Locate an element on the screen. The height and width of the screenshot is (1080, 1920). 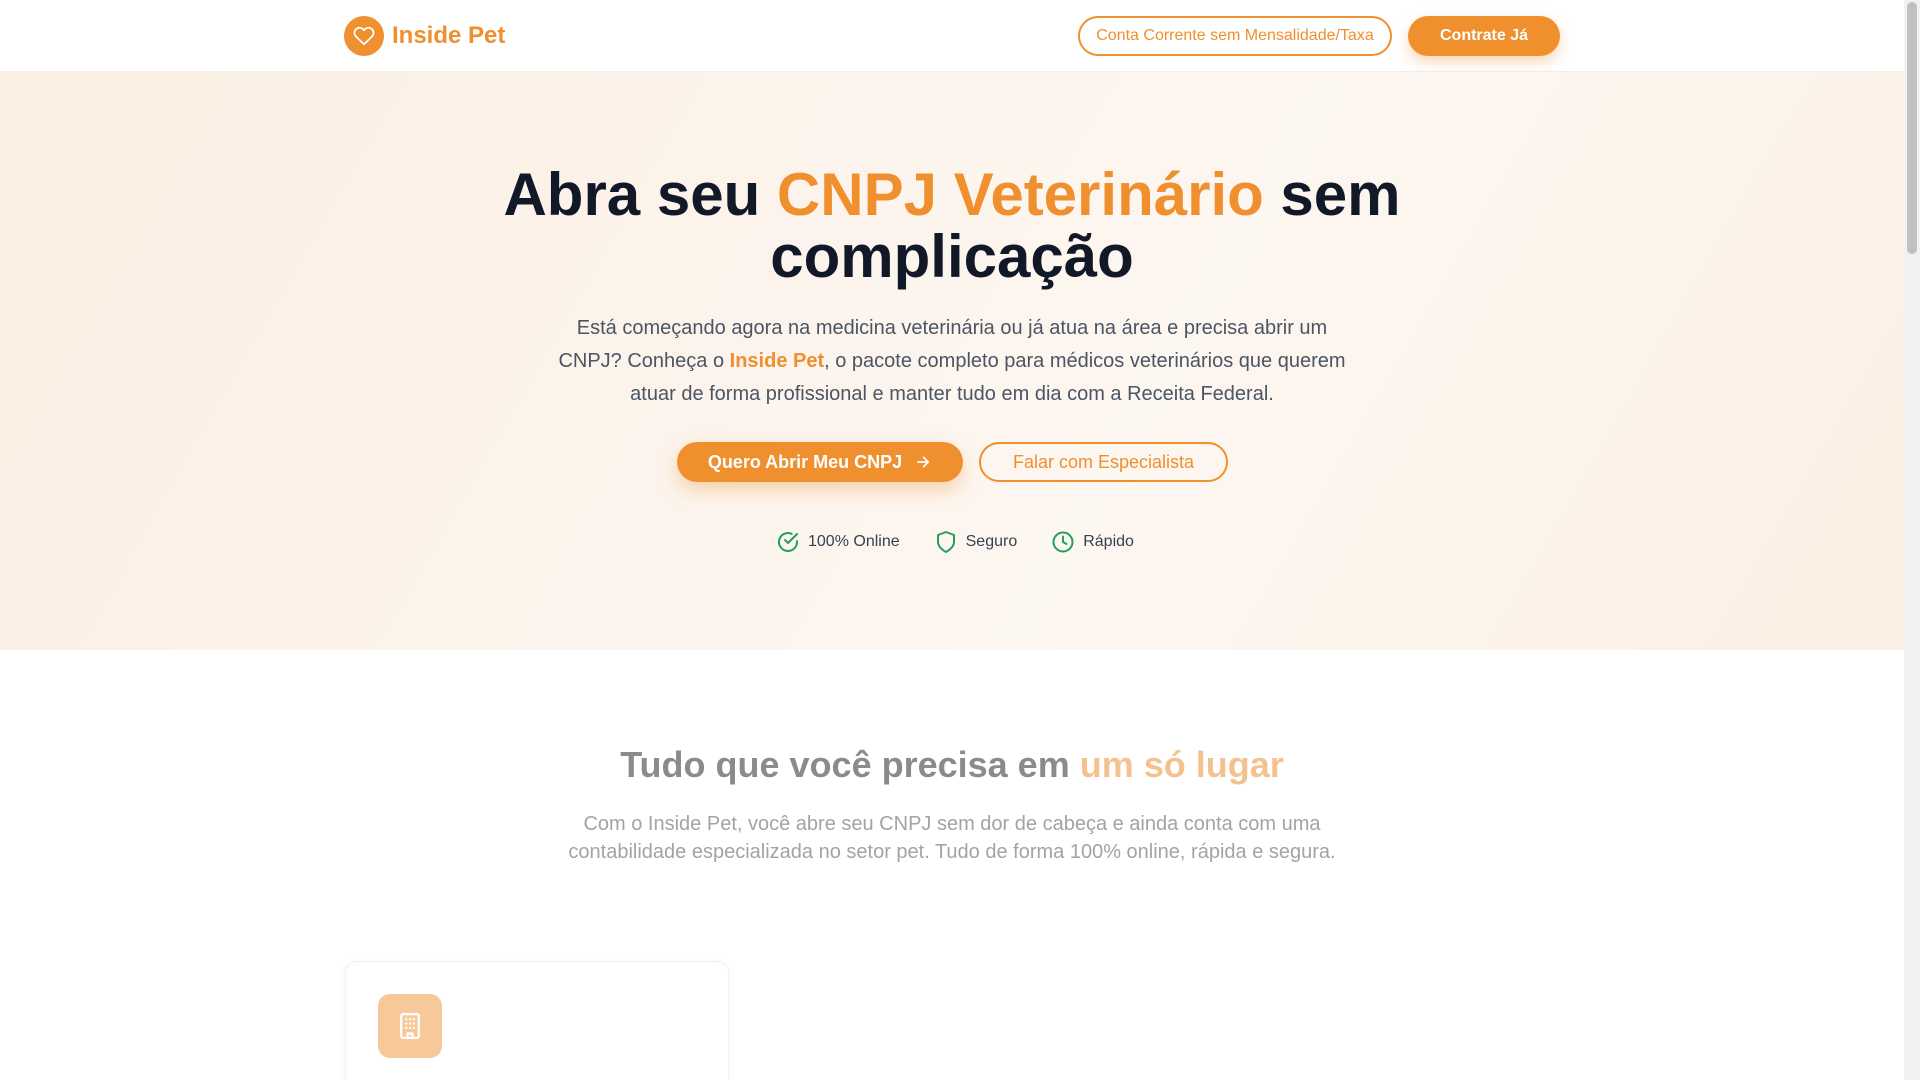
hero-subtitle-brand: Inside Pet is located at coordinates (777, 361).